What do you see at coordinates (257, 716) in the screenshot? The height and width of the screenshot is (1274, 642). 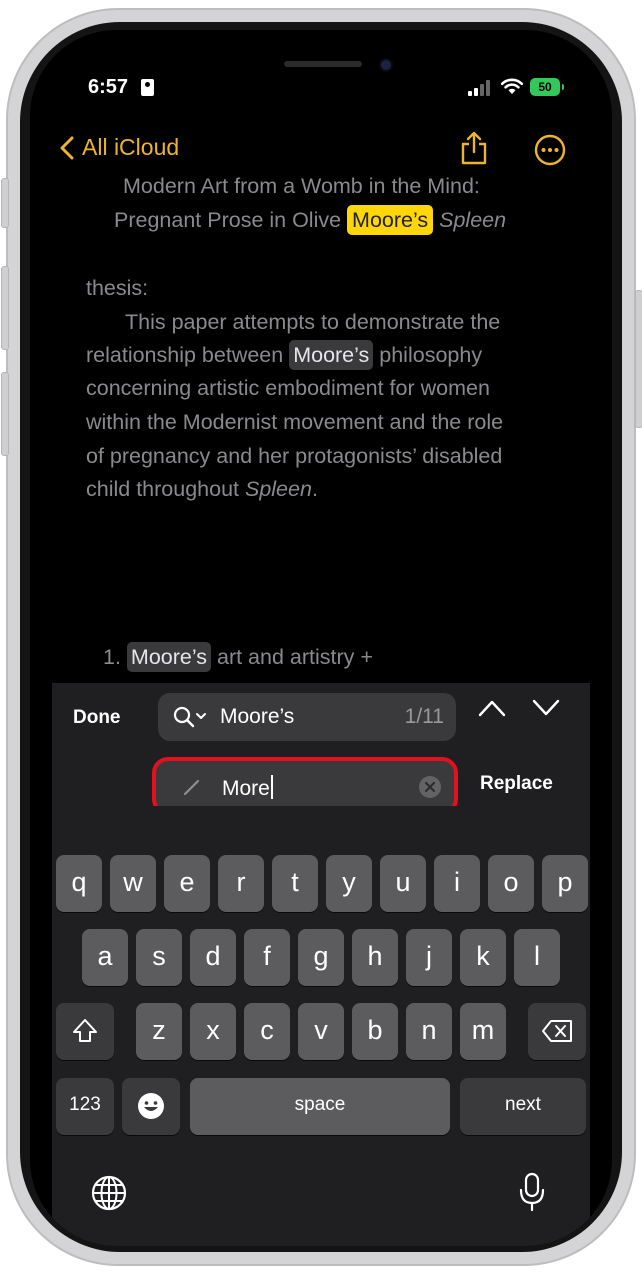 I see `find-value: Moore’s` at bounding box center [257, 716].